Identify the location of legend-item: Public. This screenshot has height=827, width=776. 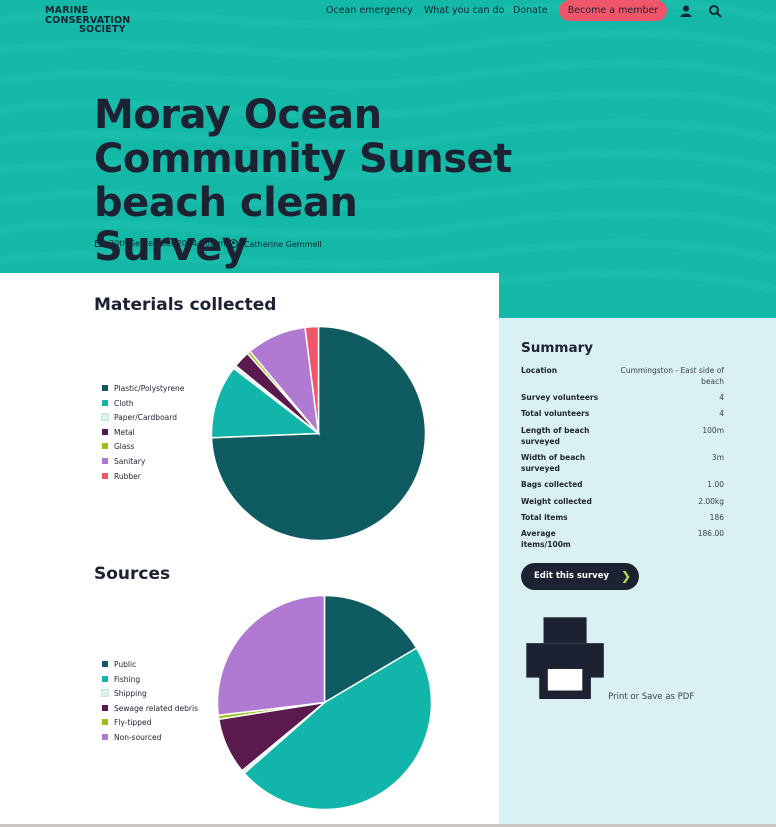
(150, 667).